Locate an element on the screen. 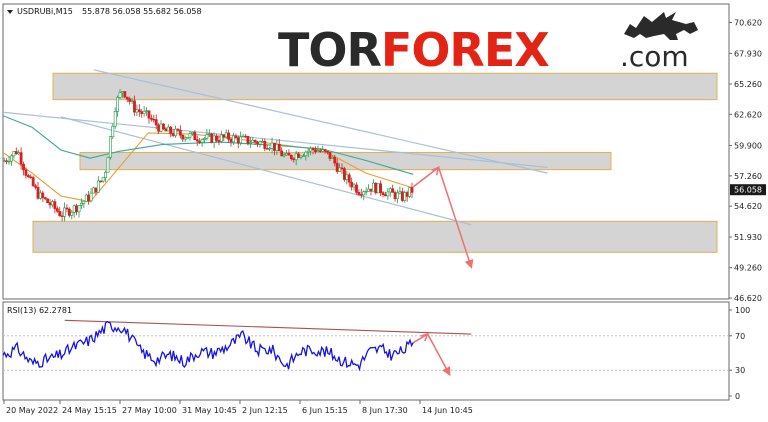 Image resolution: width=768 pixels, height=422 pixels. logo-text-tor: TOR is located at coordinates (329, 50).